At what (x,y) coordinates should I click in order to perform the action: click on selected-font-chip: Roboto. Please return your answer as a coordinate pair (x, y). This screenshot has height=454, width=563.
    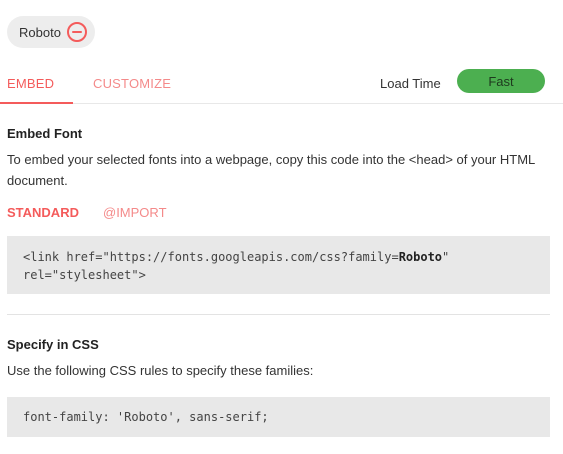
    Looking at the image, I should click on (51, 32).